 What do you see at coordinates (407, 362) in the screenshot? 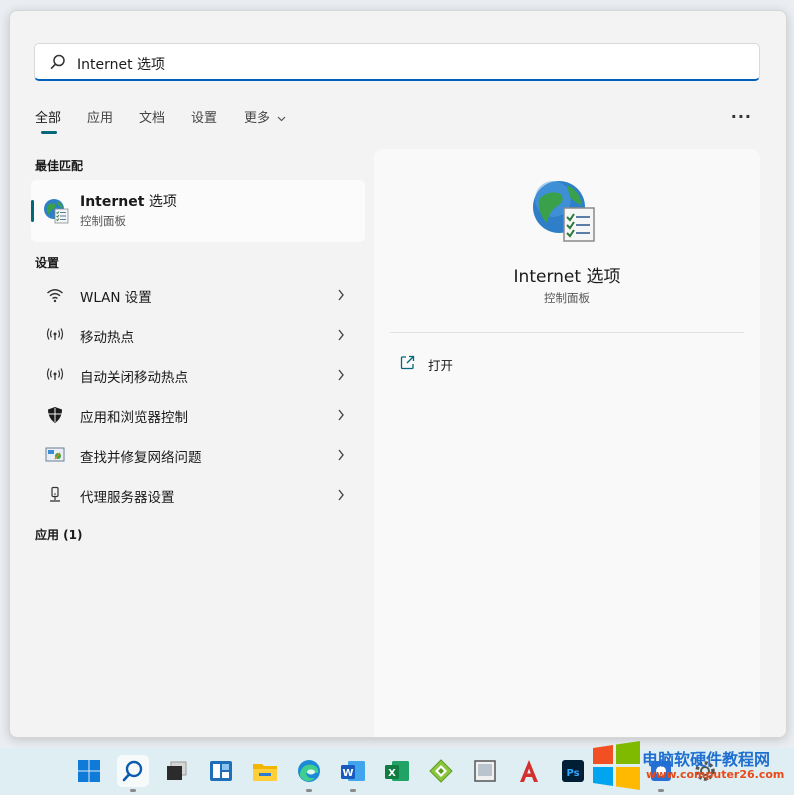
I see `open-external-icon` at bounding box center [407, 362].